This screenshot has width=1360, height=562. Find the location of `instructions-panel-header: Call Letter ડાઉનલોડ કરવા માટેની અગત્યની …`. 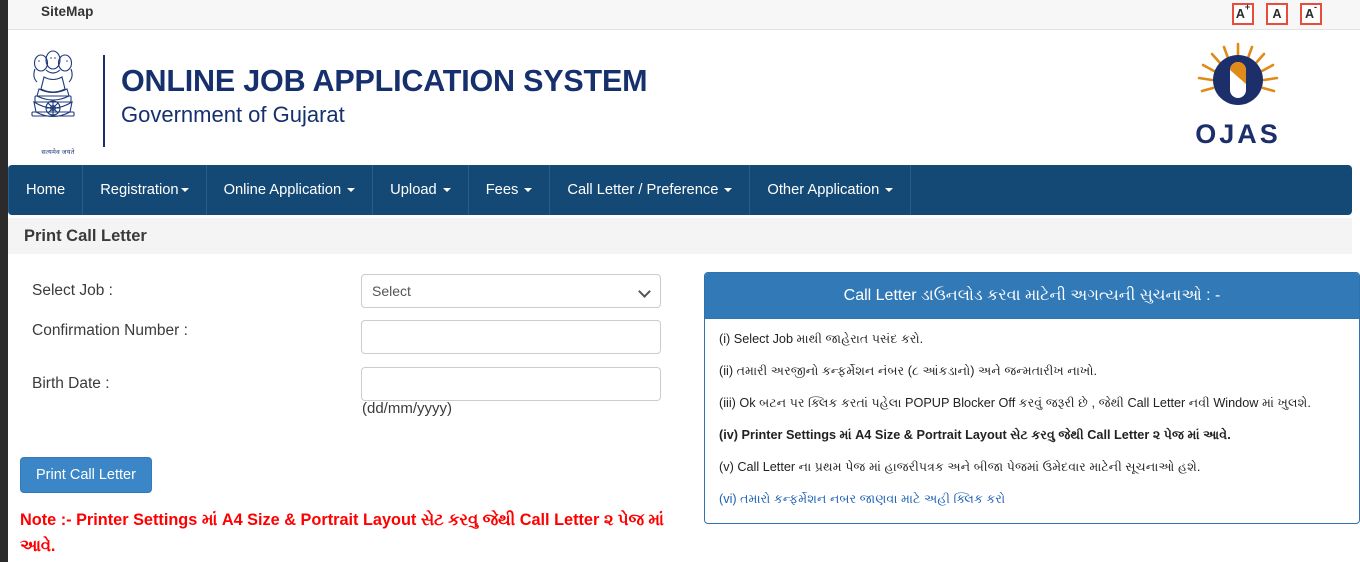

instructions-panel-header: Call Letter ડાઉનલોડ કરવા માટેની અગત્યની … is located at coordinates (1032, 296).